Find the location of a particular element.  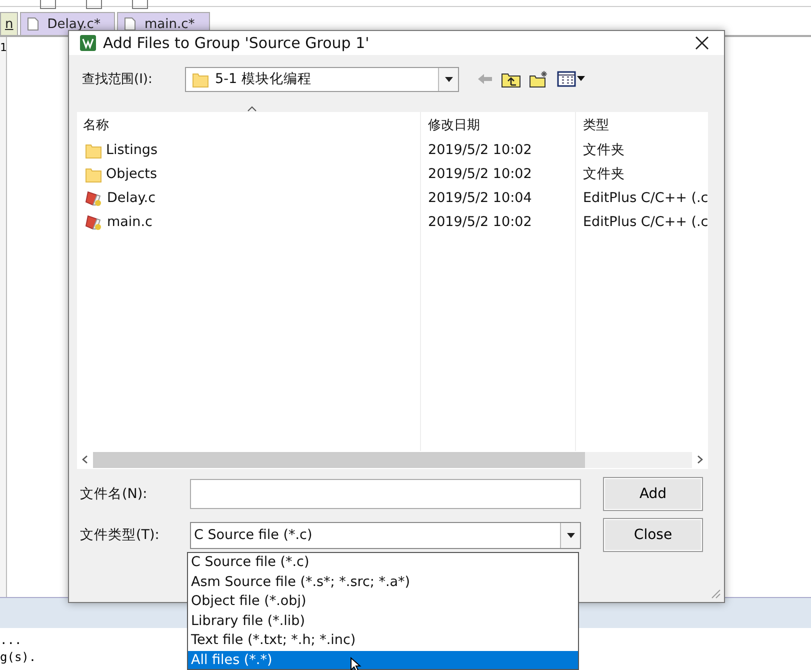

add-button: Add is located at coordinates (653, 494).